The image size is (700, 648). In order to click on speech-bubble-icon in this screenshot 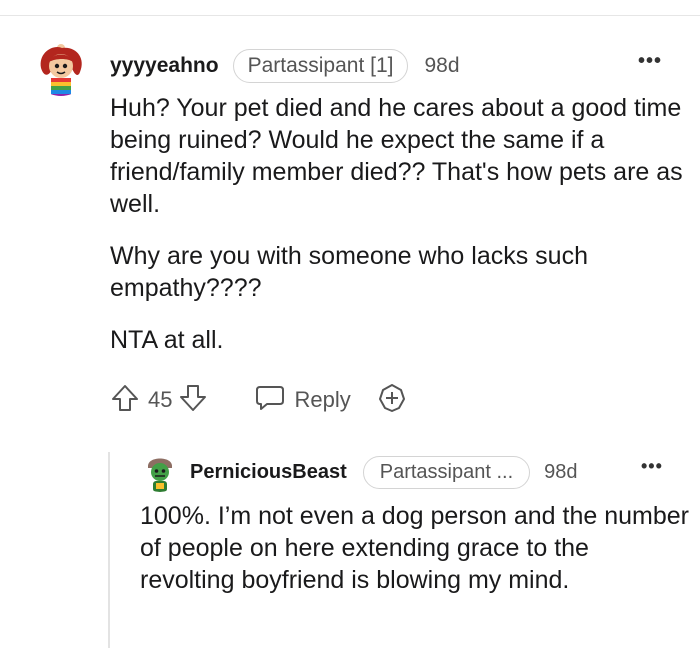, I will do `click(270, 400)`.